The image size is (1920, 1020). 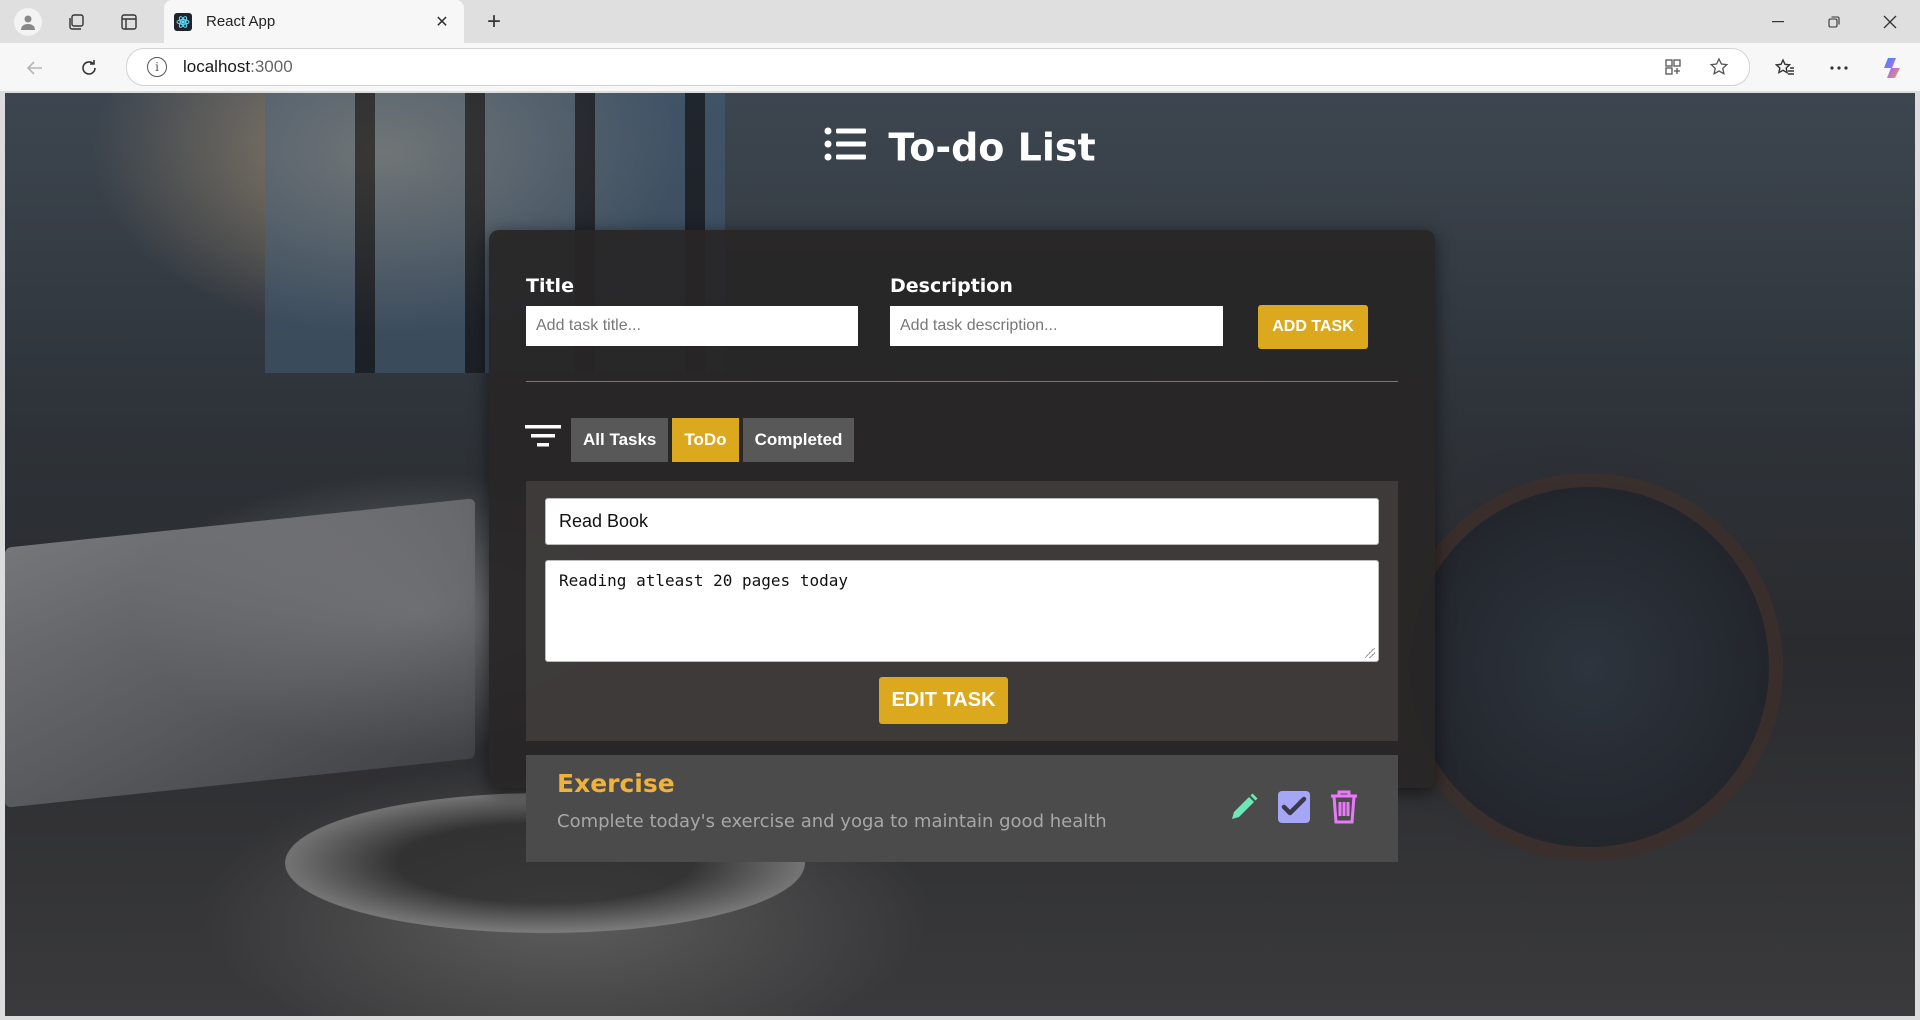 I want to click on filter-tabs: All Tasks ToDo Completed, so click(x=713, y=440).